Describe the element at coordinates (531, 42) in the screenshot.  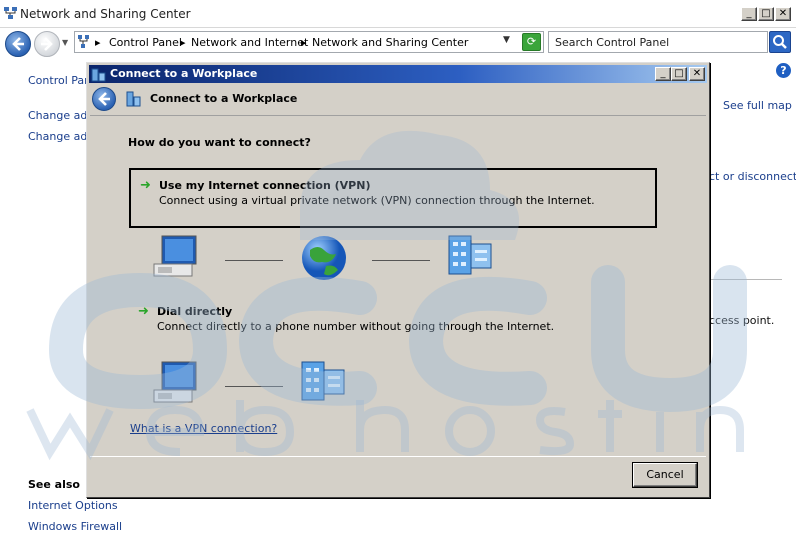
I see `refresh-button: ⟳` at that location.